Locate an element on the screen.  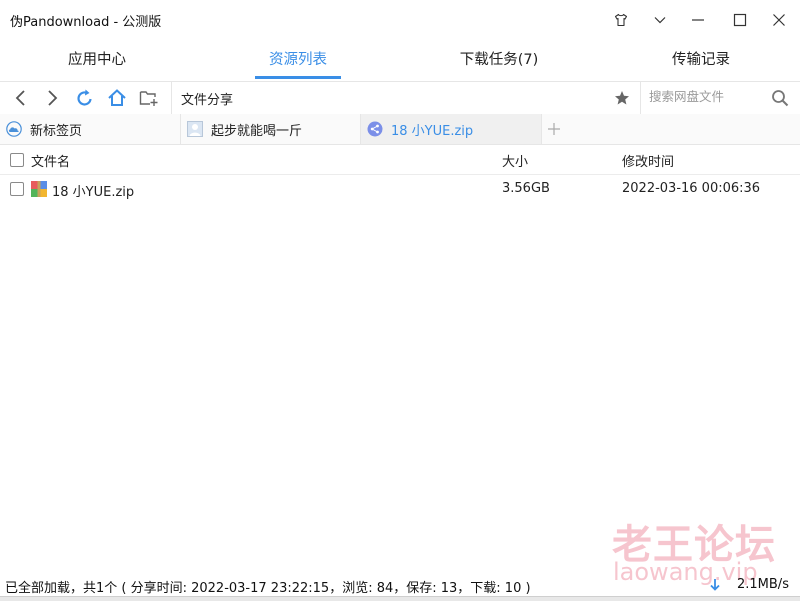
download-arrow-icon is located at coordinates (715, 585).